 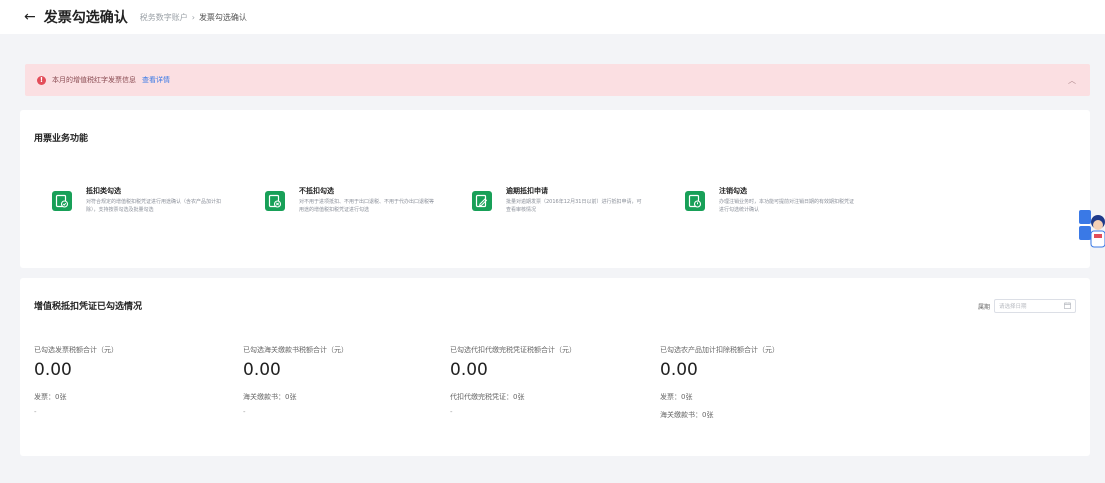 I want to click on deduct-select-icon, so click(x=62, y=201).